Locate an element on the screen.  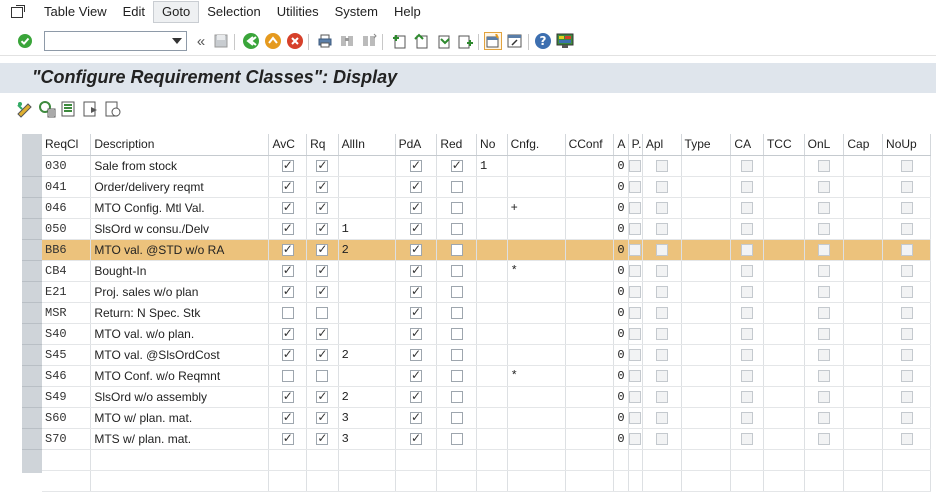
column-header: Cnfg. is located at coordinates (536, 145).